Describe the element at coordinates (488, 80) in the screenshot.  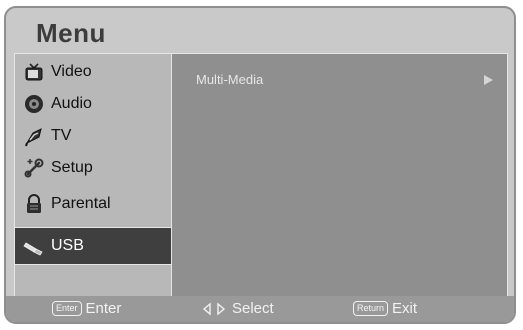
I see `arrow-right-icon` at that location.